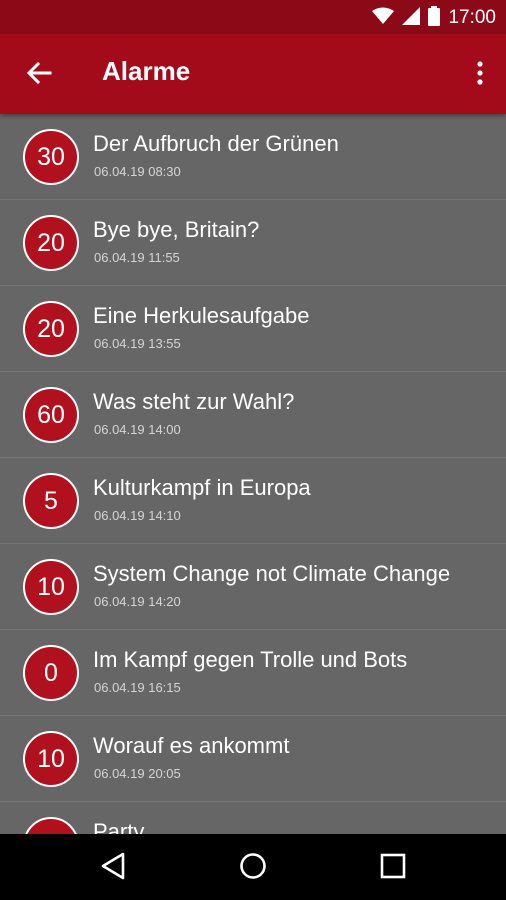 The image size is (506, 900). I want to click on home-circle-icon, so click(253, 868).